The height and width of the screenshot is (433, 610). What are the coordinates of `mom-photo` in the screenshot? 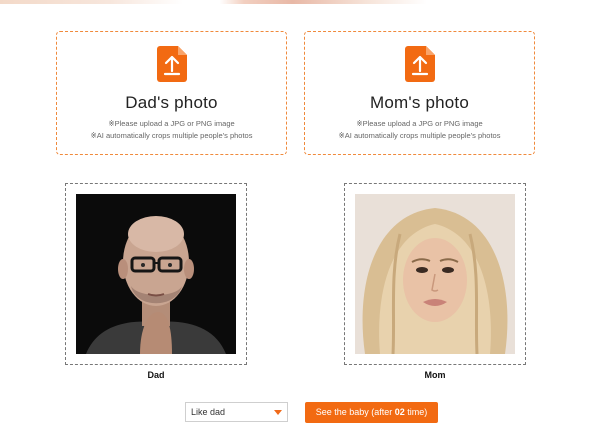 It's located at (435, 274).